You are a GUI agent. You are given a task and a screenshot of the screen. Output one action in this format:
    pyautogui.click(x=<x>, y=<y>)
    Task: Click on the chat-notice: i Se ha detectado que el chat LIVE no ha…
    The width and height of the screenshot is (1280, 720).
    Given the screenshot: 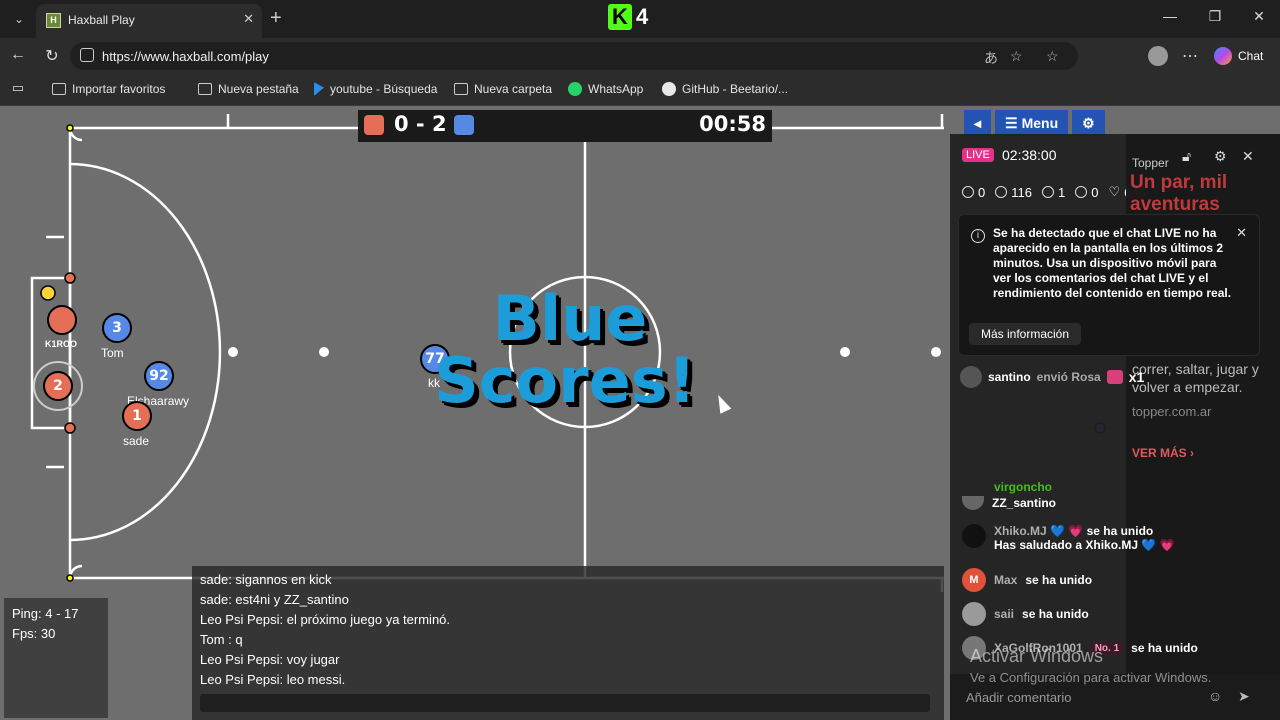 What is the action you would take?
    pyautogui.click(x=1109, y=285)
    